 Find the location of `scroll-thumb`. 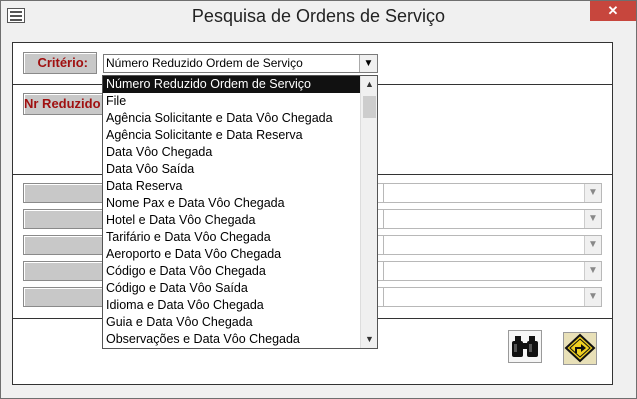

scroll-thumb is located at coordinates (369, 107).